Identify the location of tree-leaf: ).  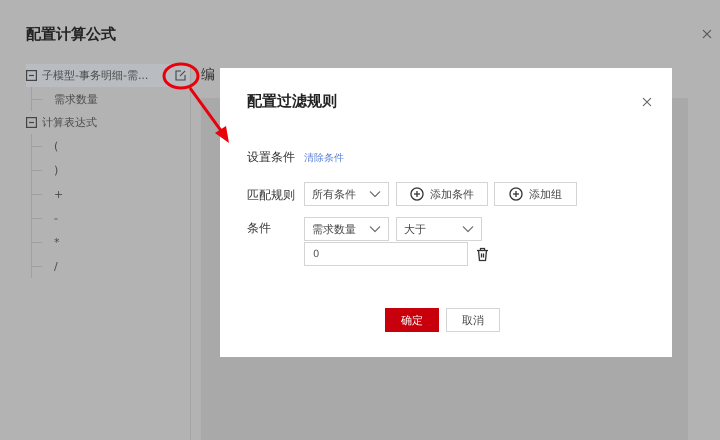
(56, 170).